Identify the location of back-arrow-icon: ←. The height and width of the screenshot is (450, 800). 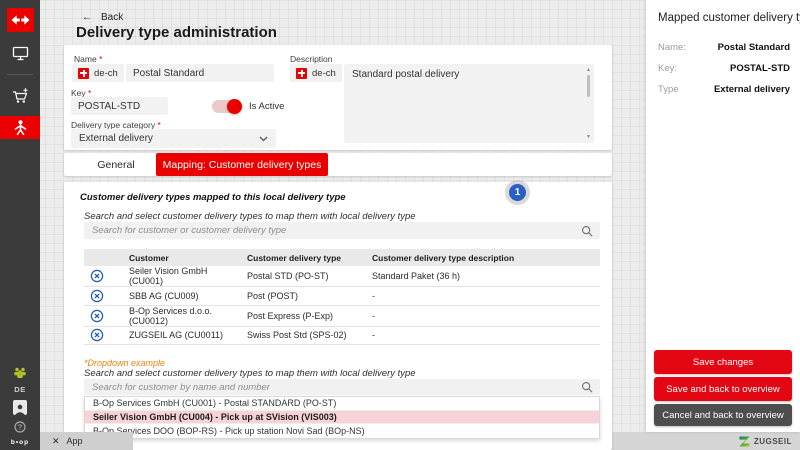
(87, 17).